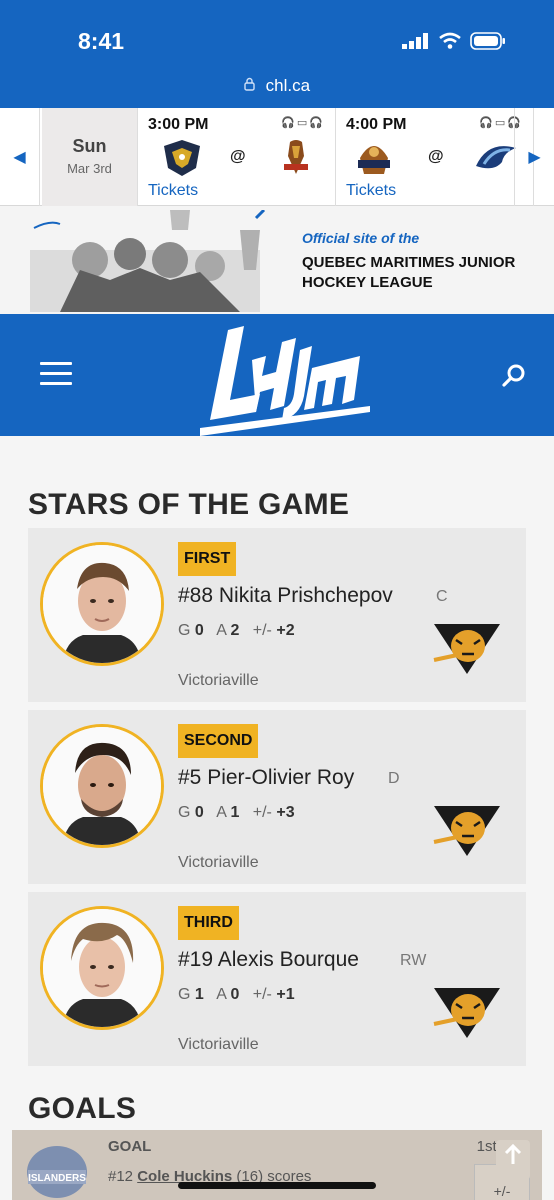 The image size is (554, 1200). I want to click on url-bar: chl.ca, so click(277, 86).